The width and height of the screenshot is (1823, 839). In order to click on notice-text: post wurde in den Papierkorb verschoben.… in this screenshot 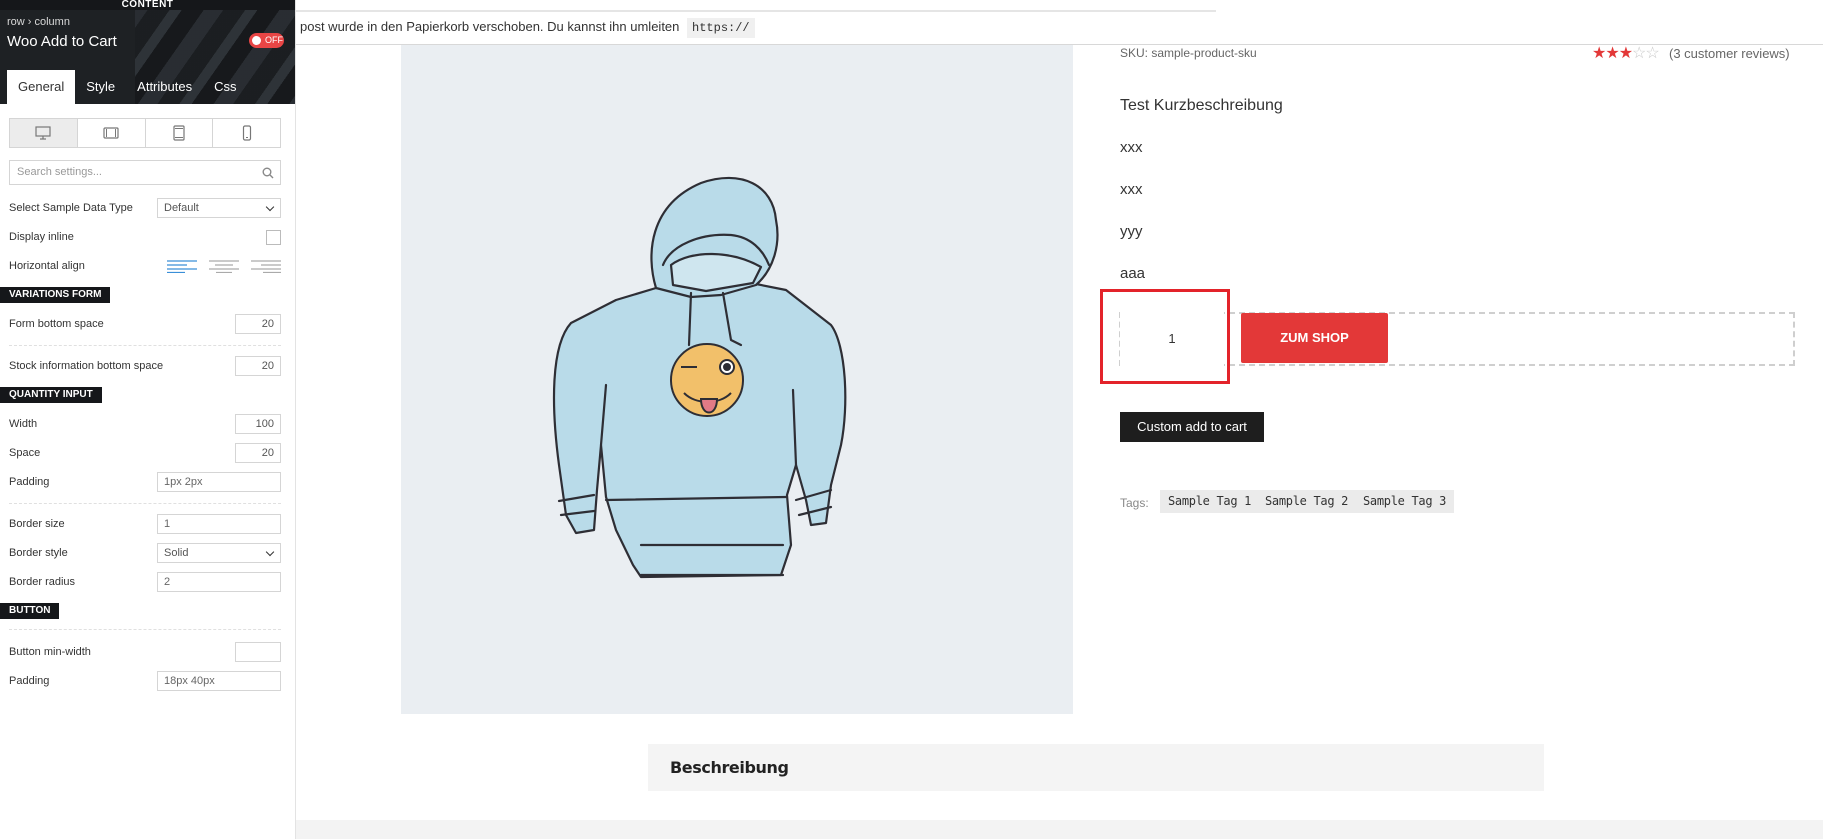, I will do `click(490, 26)`.